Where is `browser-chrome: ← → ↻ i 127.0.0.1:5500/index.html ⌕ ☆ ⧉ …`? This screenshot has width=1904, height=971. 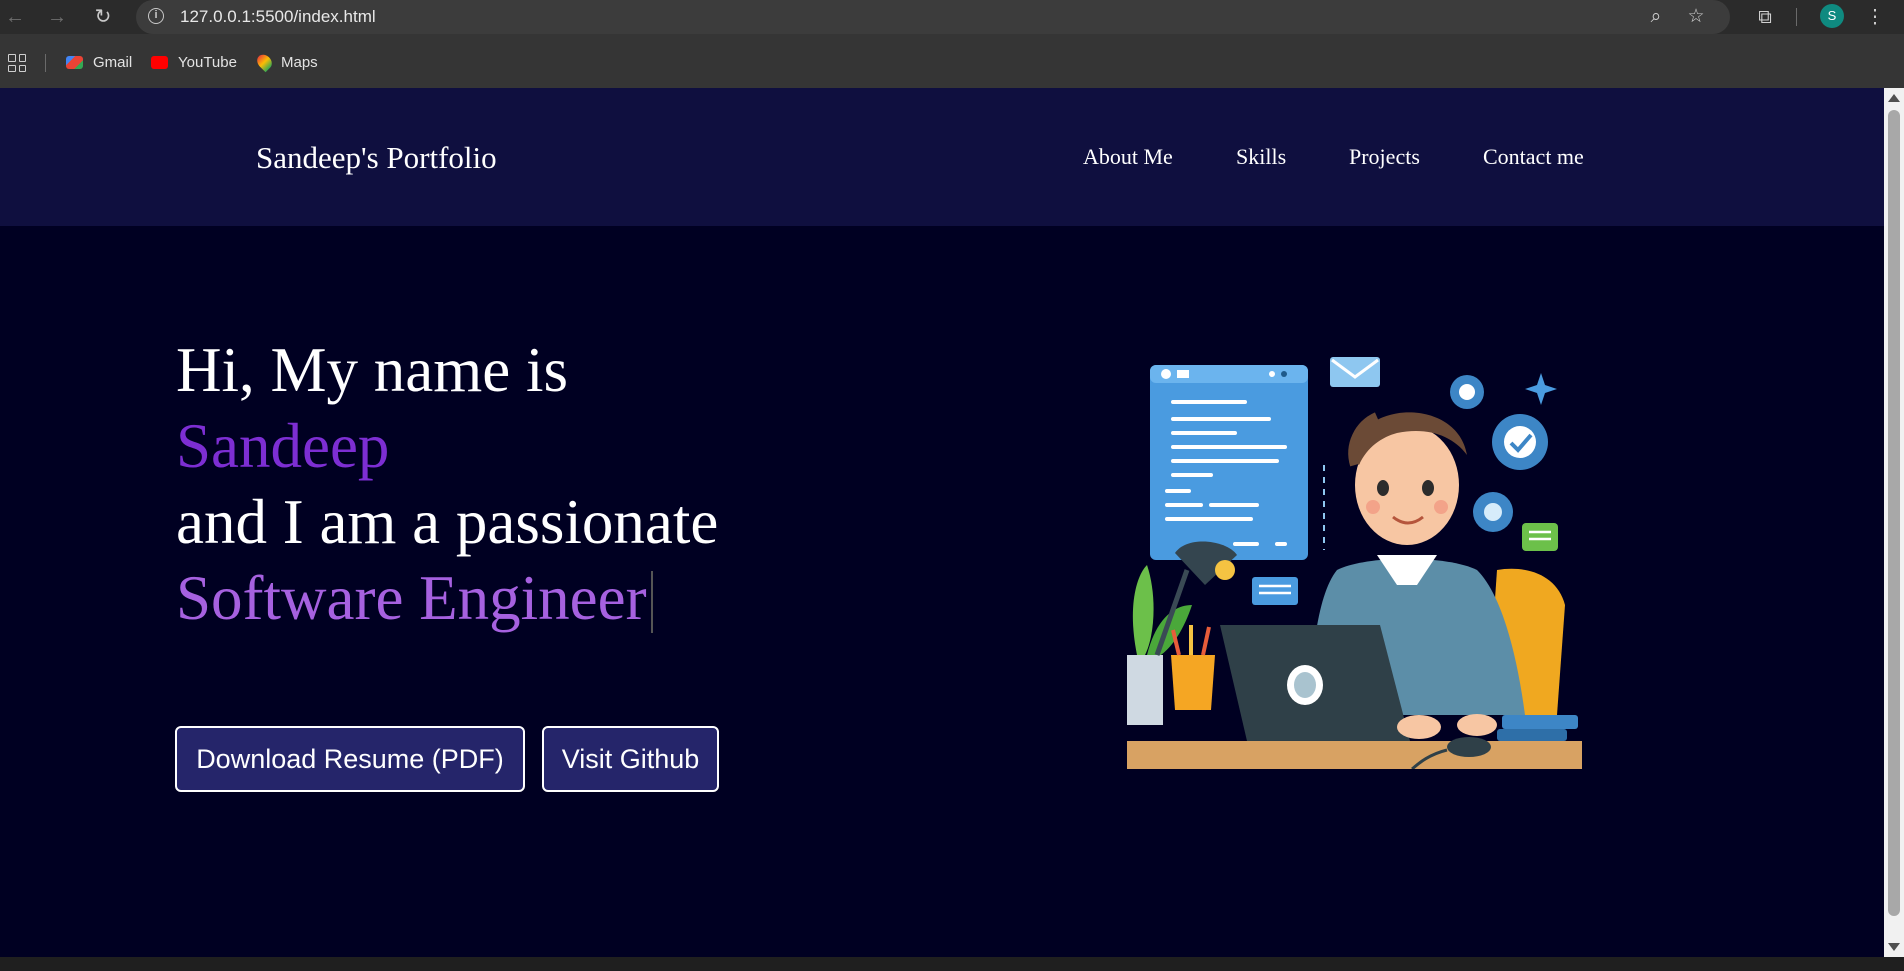 browser-chrome: ← → ↻ i 127.0.0.1:5500/index.html ⌕ ☆ ⧉ … is located at coordinates (952, 44).